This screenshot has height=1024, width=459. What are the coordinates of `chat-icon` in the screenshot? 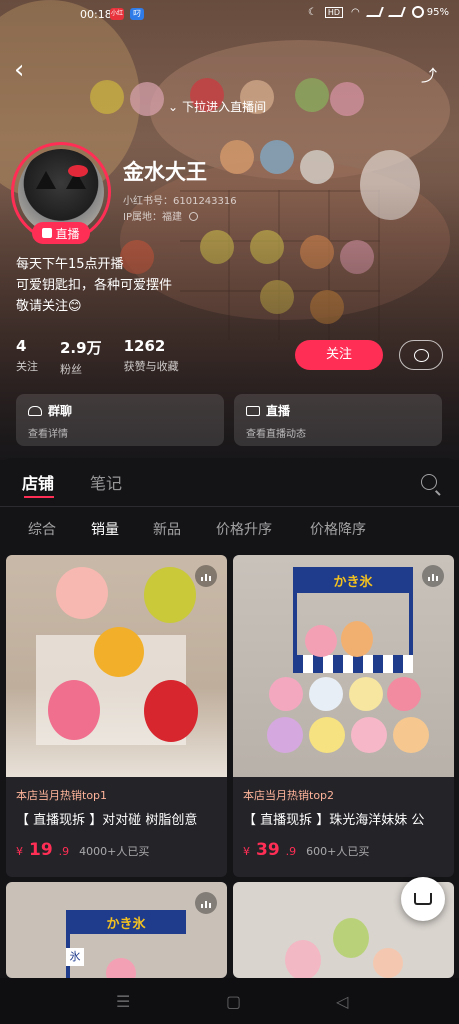 It's located at (421, 355).